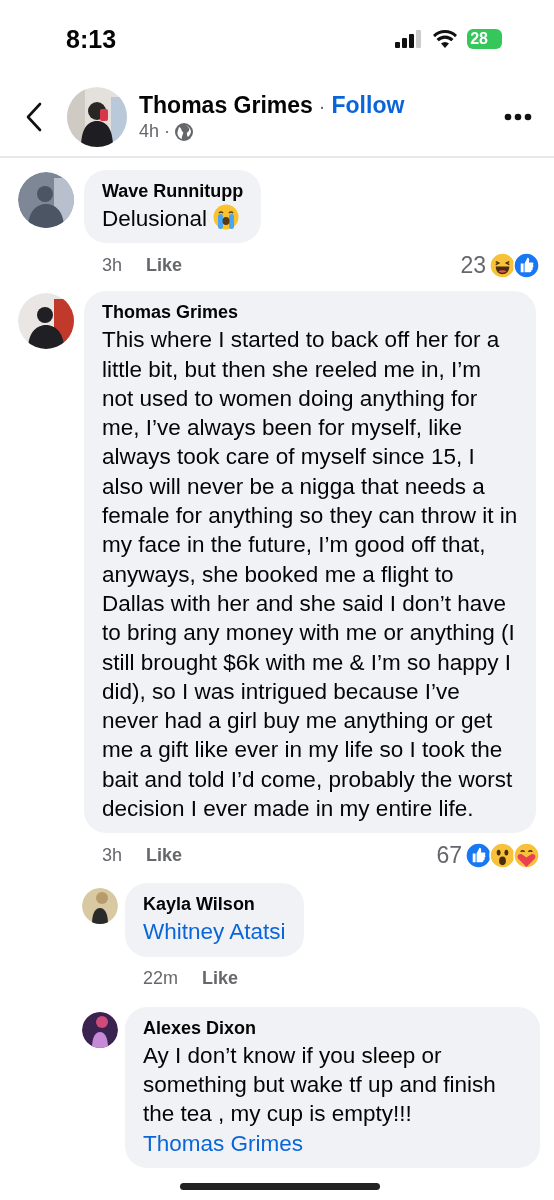  I want to click on commenter-name: Alexes Dixon, so click(332, 1028).